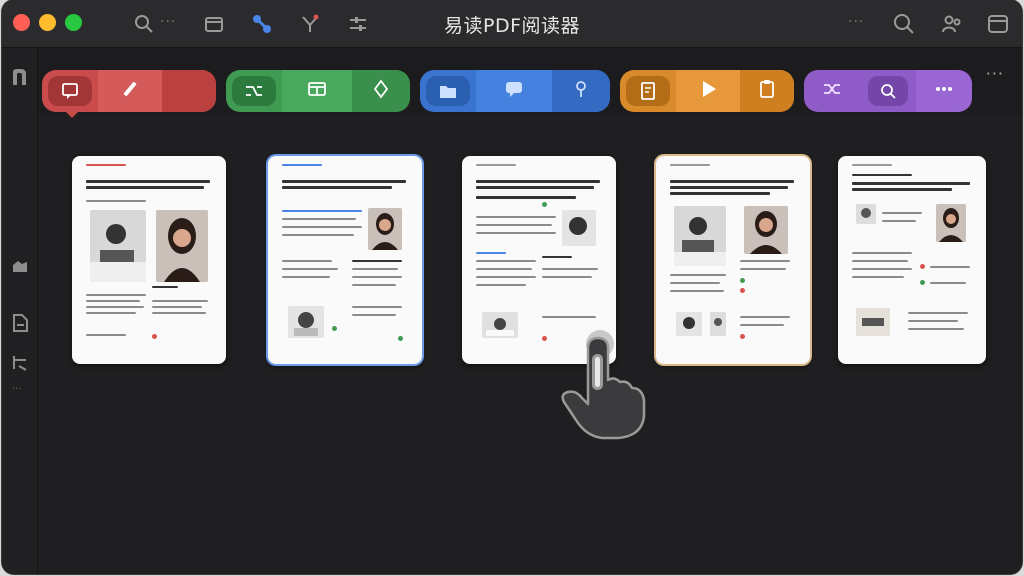 The image size is (1024, 576). I want to click on present-group, so click(707, 91).